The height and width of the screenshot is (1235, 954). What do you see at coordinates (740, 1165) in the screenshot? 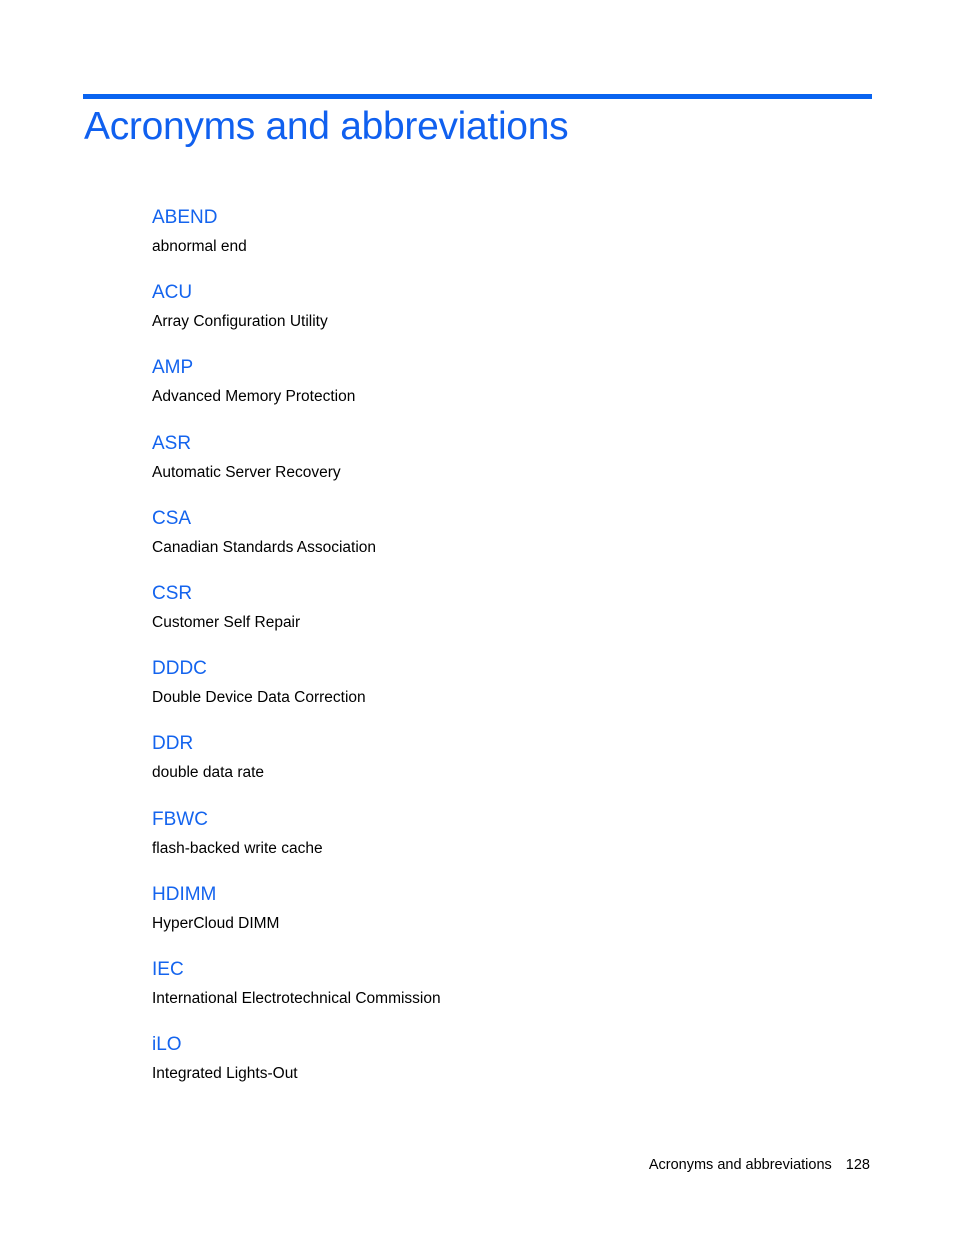
I see `footer-section-title: Acronyms and abbreviations` at bounding box center [740, 1165].